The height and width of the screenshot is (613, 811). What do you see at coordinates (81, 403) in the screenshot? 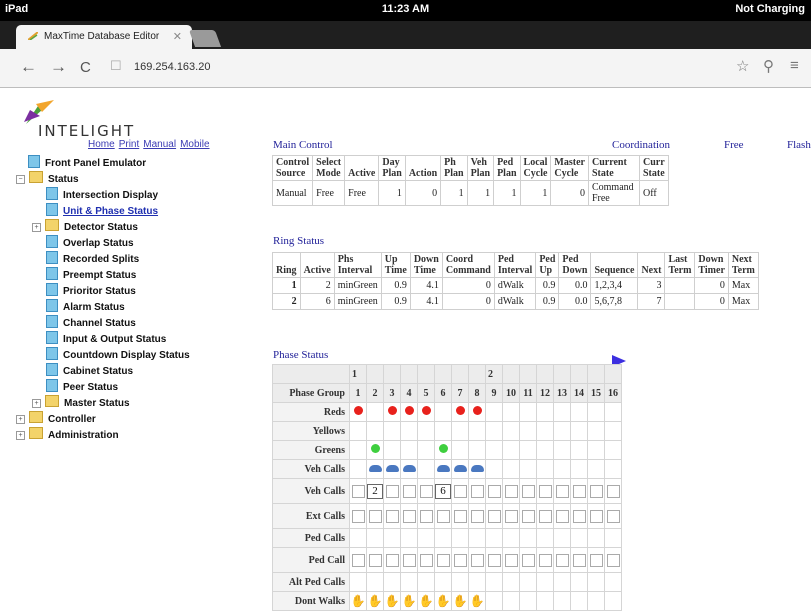
I see `tree-item-master-status: + Master Status` at bounding box center [81, 403].